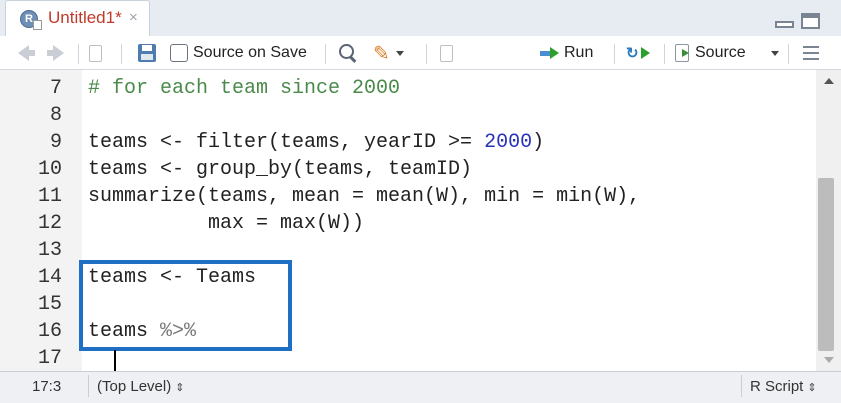 The width and height of the screenshot is (841, 403). What do you see at coordinates (49, 196) in the screenshot?
I see `line-number: 11` at bounding box center [49, 196].